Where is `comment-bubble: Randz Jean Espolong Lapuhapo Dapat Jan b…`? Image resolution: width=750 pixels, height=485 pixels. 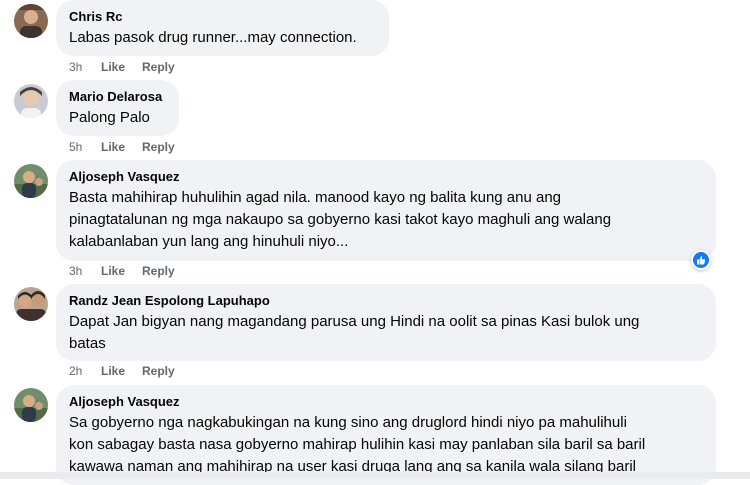
comment-bubble: Randz Jean Espolong Lapuhapo Dapat Jan b… is located at coordinates (386, 322).